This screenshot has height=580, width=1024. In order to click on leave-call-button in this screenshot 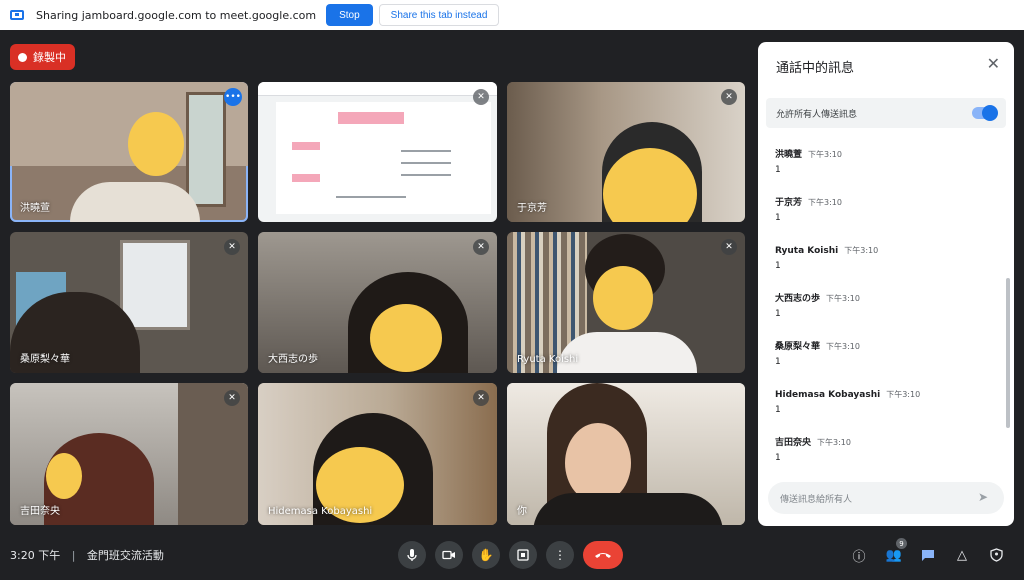, I will do `click(603, 555)`.